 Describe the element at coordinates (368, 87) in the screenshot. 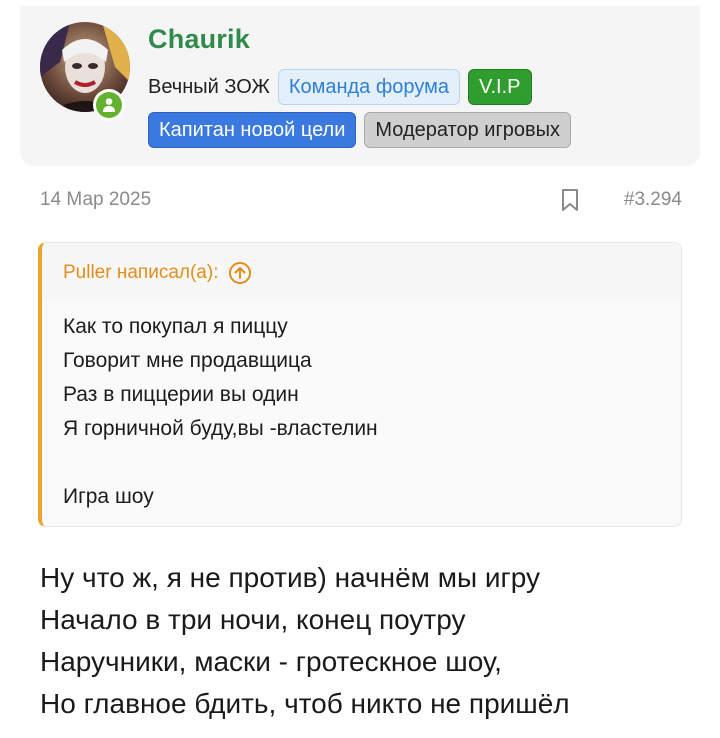

I see `badge-forum-team: Команда форума` at that location.